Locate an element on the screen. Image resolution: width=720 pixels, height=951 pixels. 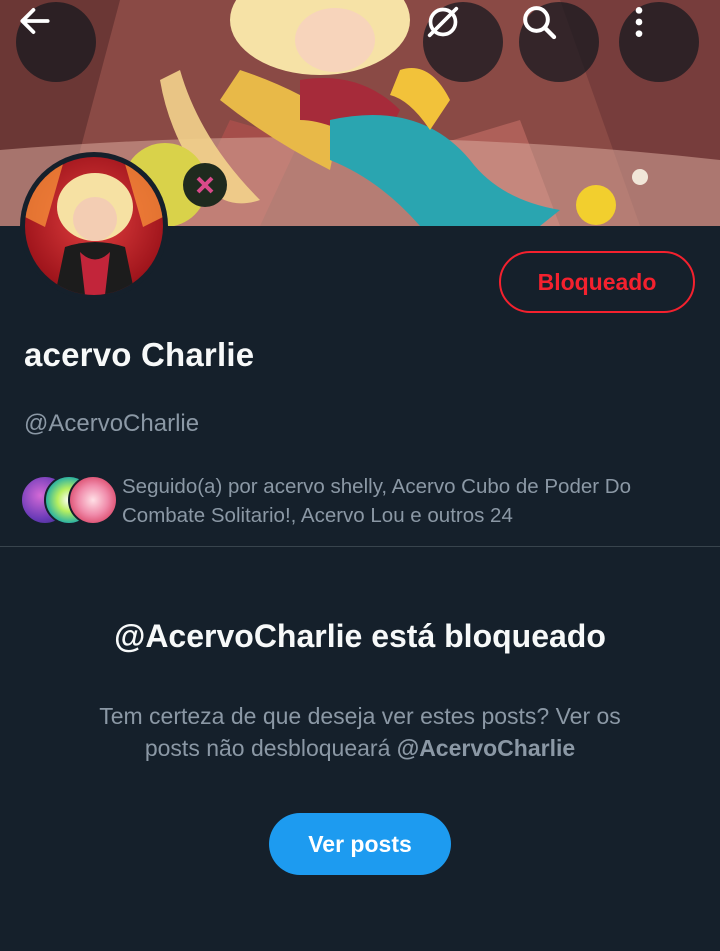
more-vertical-icon is located at coordinates (639, 22).